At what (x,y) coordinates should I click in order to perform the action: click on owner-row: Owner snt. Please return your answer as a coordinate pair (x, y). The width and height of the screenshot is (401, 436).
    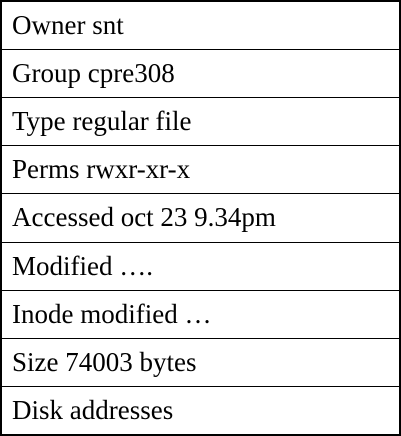
    Looking at the image, I should click on (68, 25).